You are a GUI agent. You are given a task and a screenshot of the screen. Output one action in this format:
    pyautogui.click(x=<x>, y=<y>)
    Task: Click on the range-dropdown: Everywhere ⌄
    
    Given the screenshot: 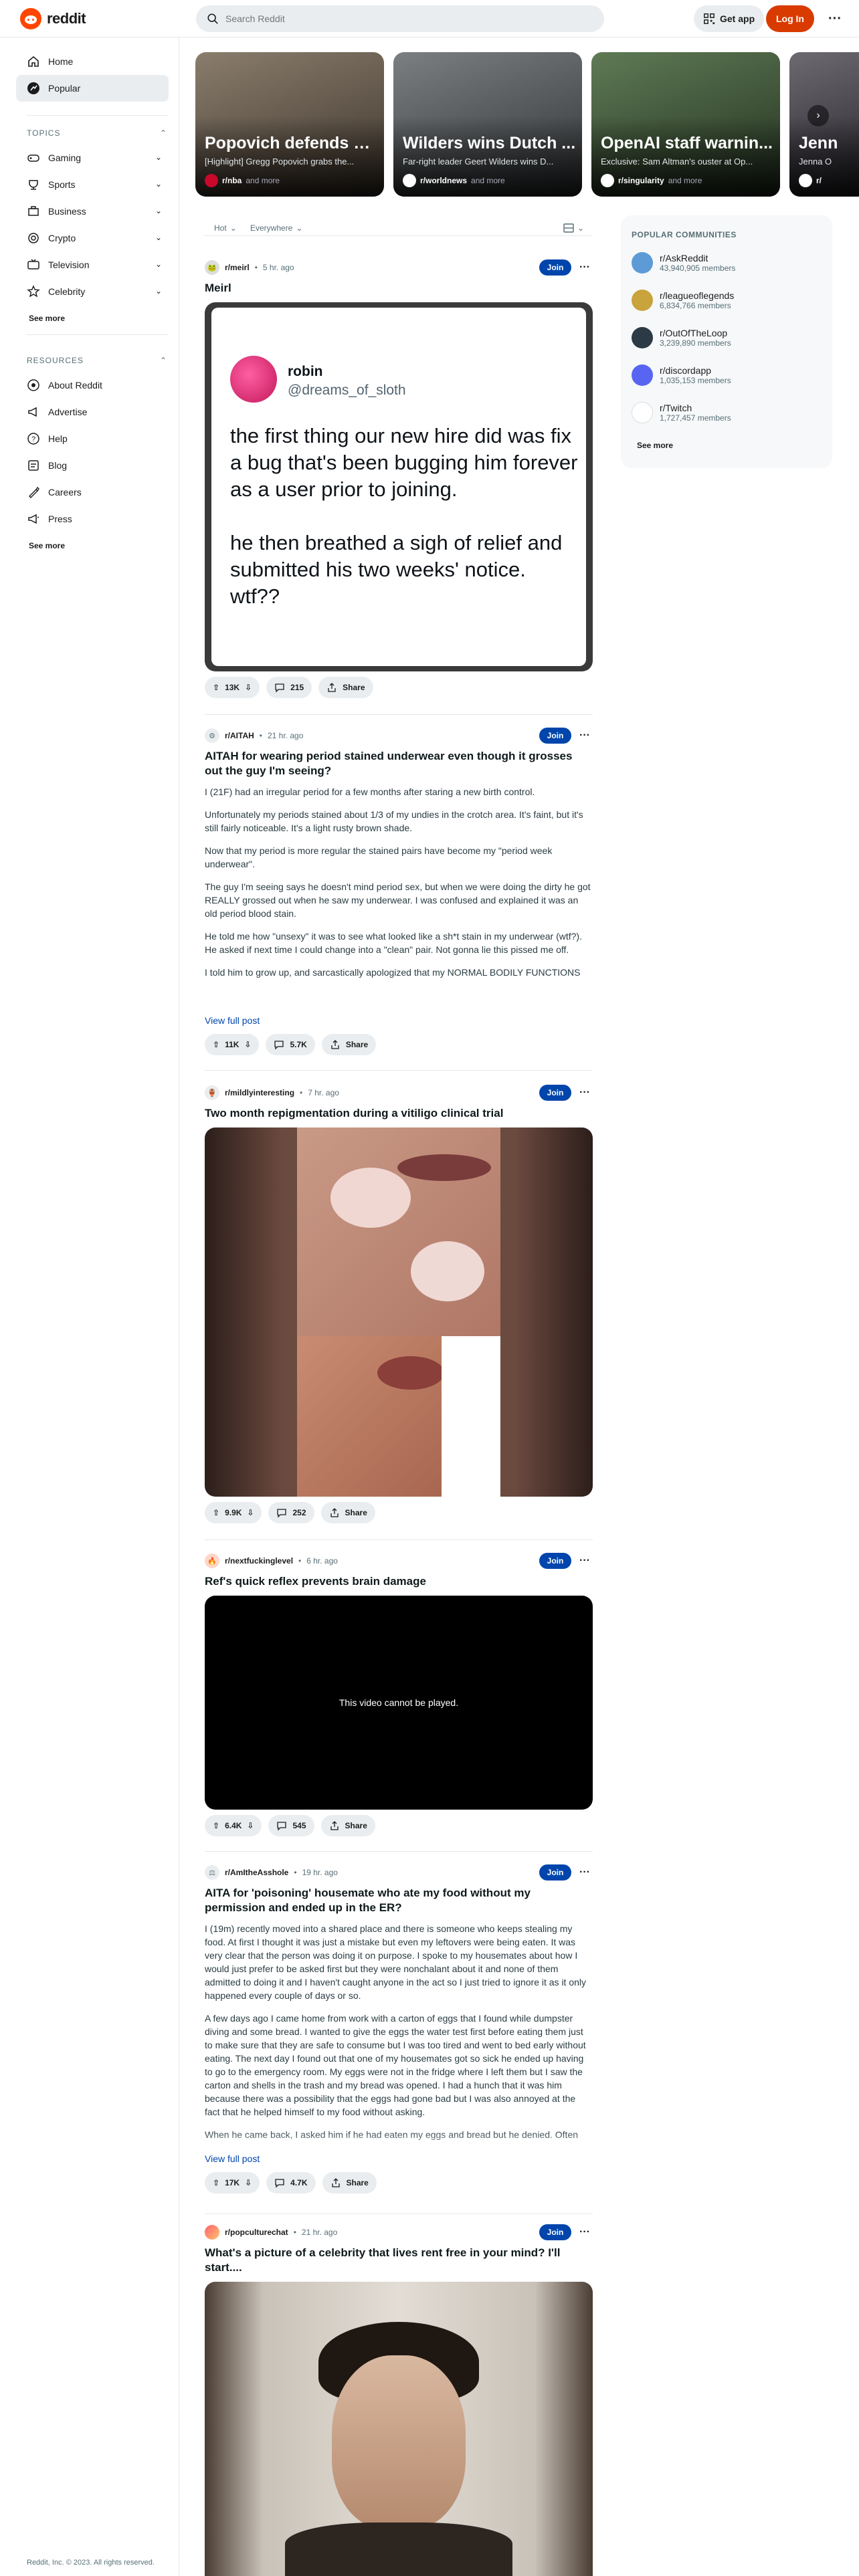 What is the action you would take?
    pyautogui.click(x=276, y=228)
    